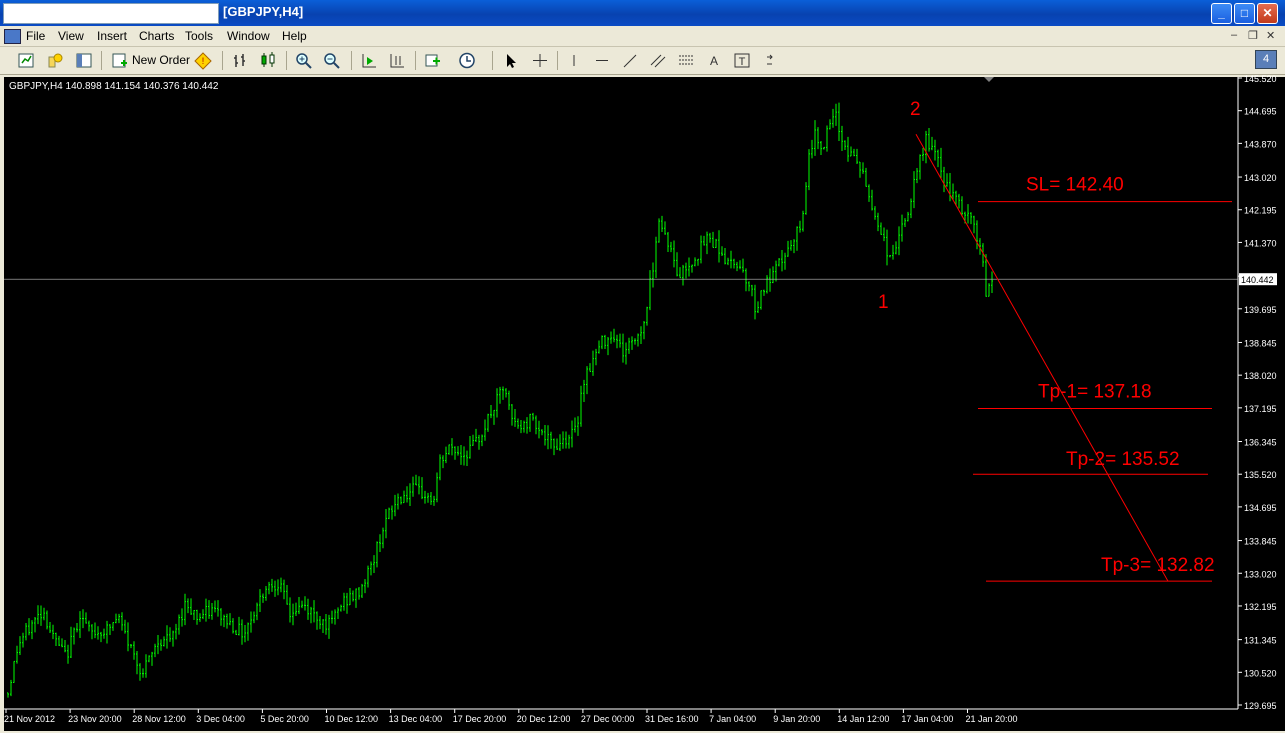  What do you see at coordinates (540, 60) in the screenshot?
I see `crosshair-icon` at bounding box center [540, 60].